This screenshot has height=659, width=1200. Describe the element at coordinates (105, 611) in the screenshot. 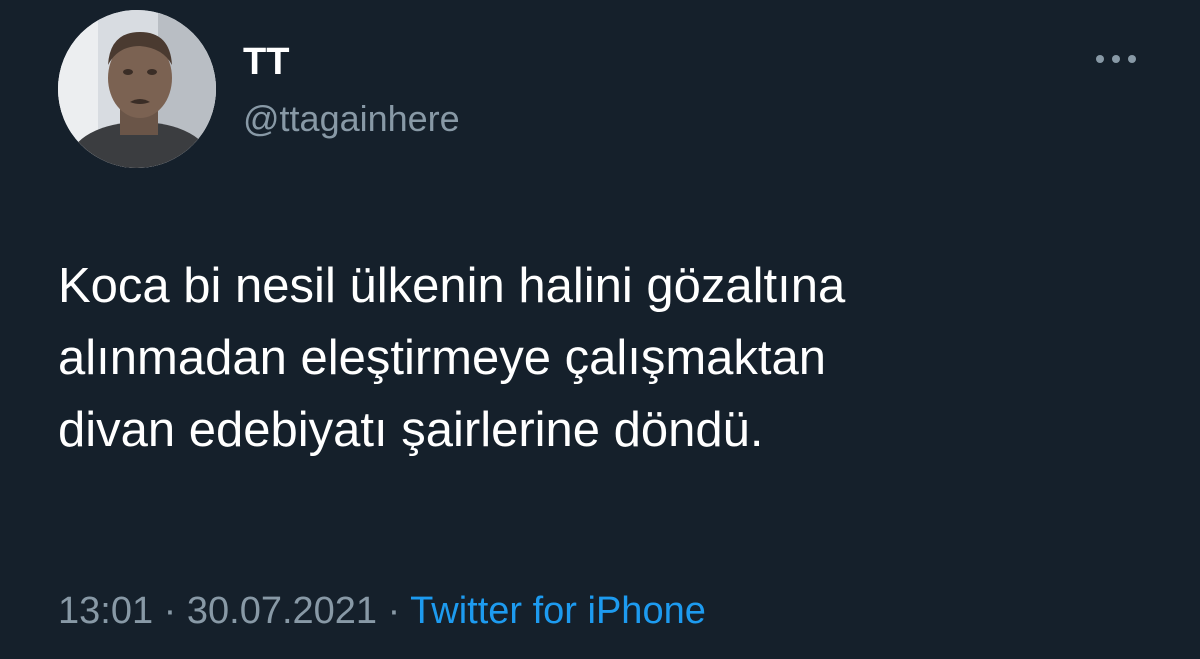

I see `tweet-time: 13:01` at that location.